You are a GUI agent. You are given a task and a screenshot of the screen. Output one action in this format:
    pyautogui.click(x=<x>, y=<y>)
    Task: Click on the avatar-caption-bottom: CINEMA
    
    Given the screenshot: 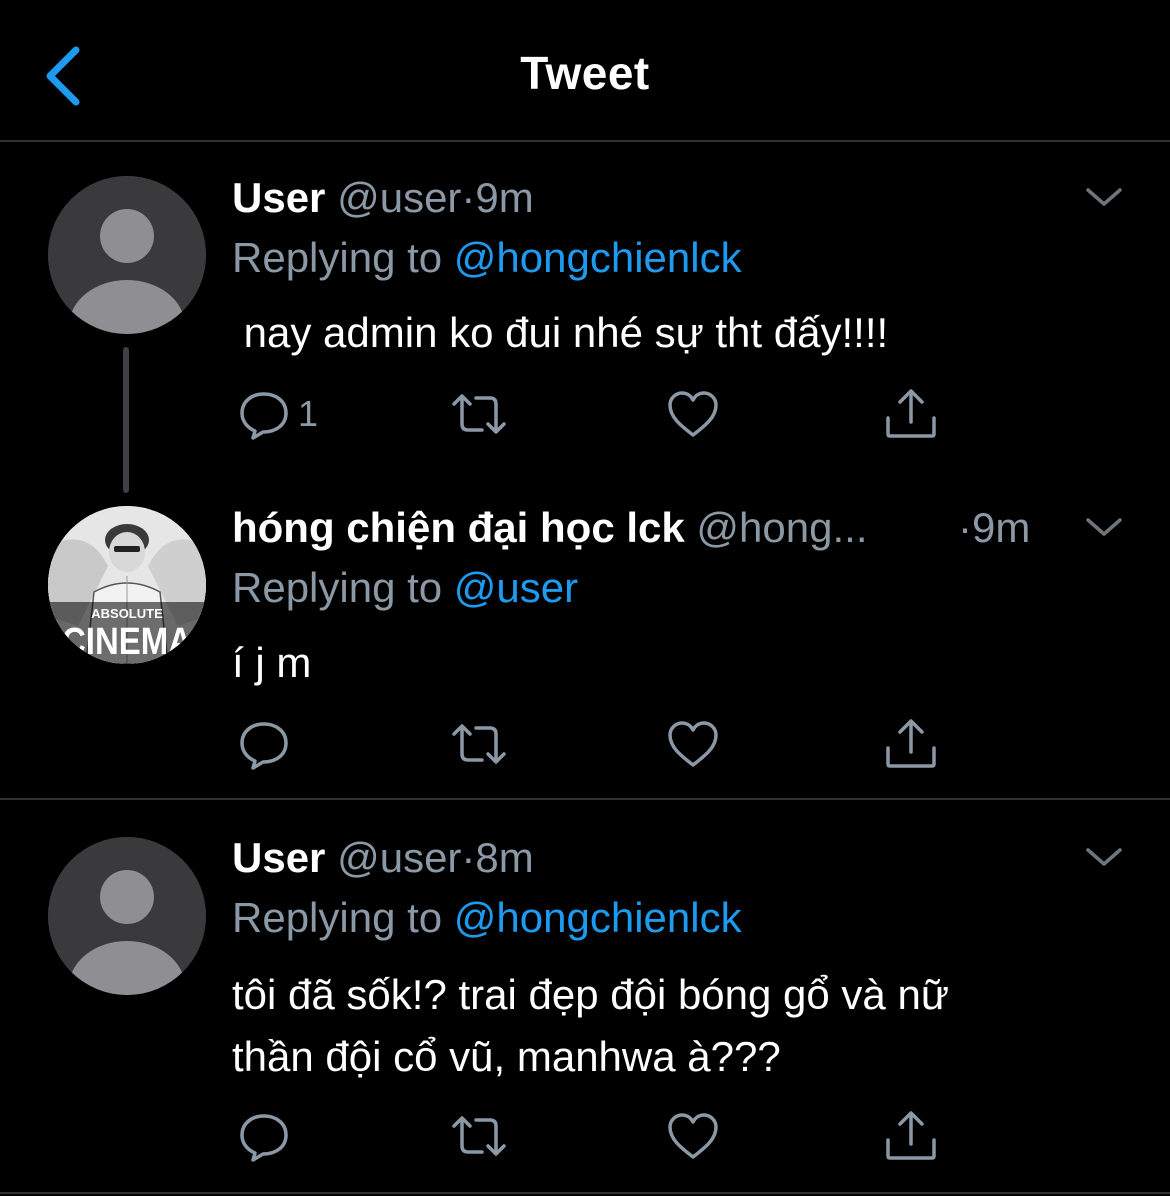 What is the action you would take?
    pyautogui.click(x=127, y=642)
    